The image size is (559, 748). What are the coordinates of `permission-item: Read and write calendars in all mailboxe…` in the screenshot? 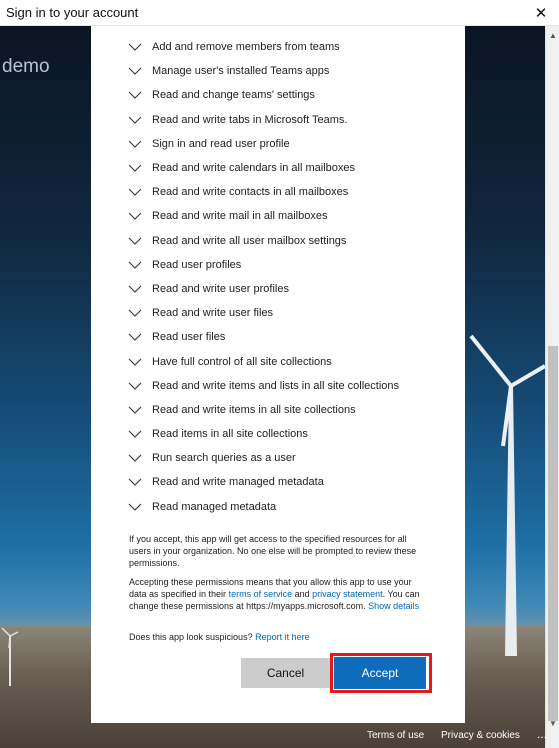 It's located at (292, 168).